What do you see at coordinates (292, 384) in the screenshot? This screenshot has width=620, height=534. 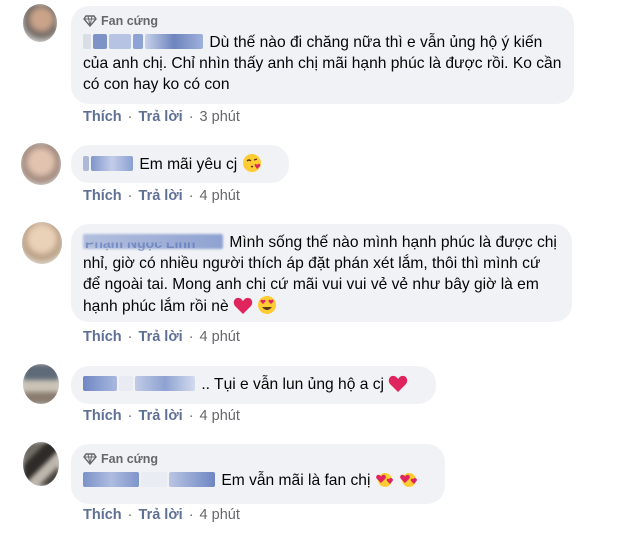 I see `comment-body: .. Tụi e vẫn lun ủng hộ a cj` at bounding box center [292, 384].